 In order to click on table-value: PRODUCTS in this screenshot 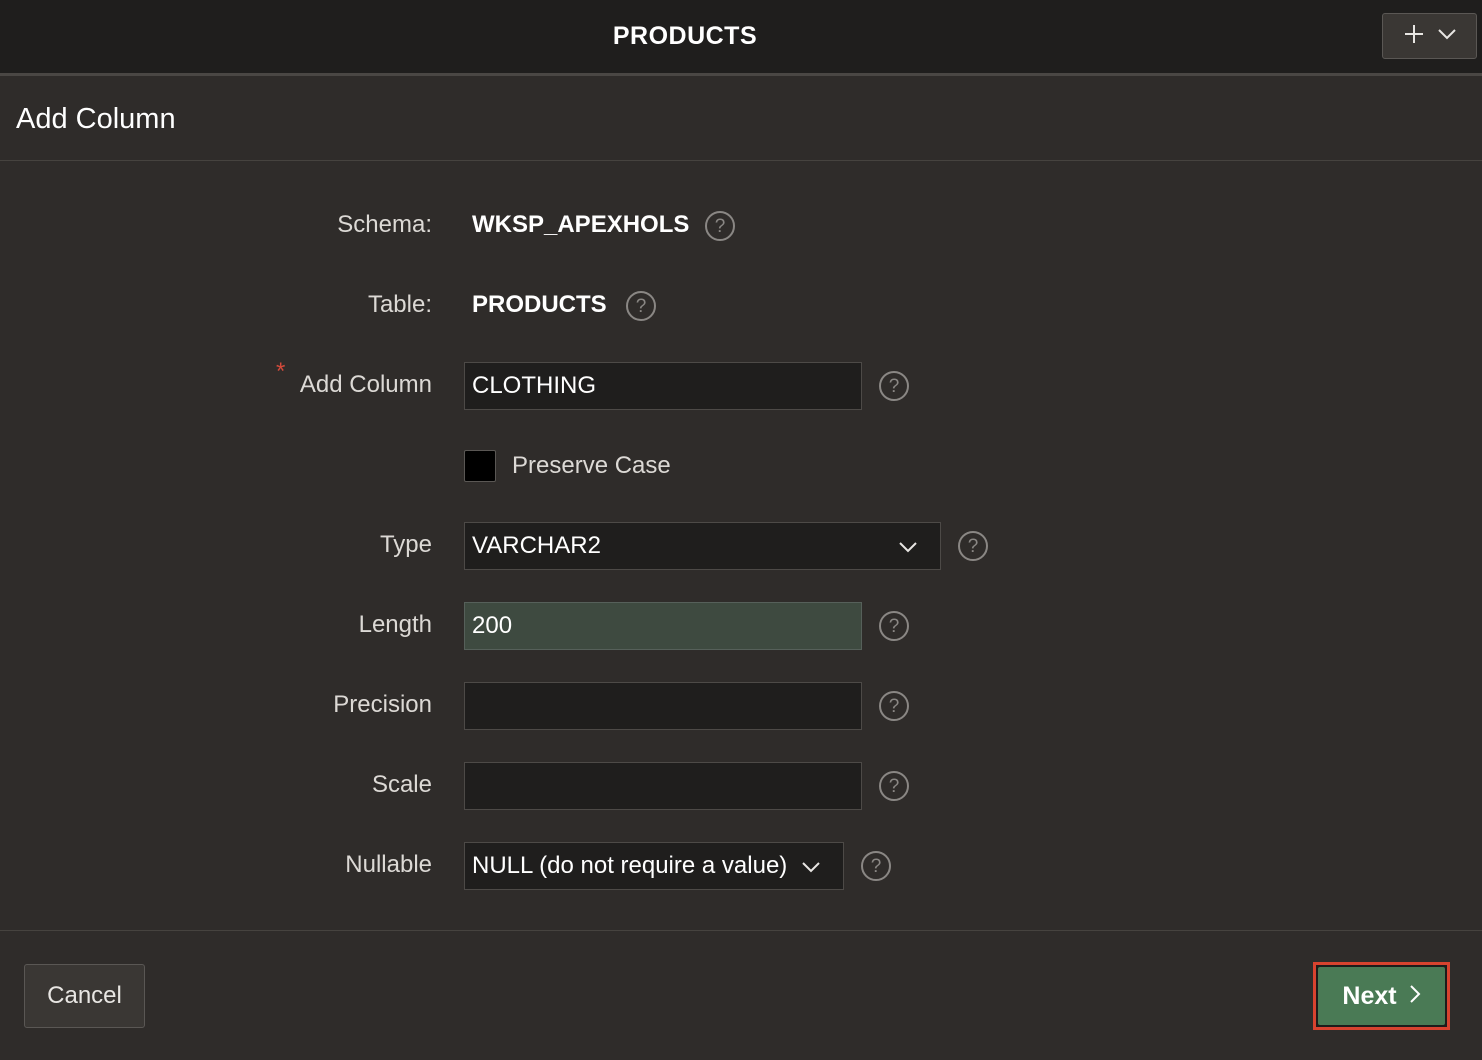, I will do `click(539, 304)`.